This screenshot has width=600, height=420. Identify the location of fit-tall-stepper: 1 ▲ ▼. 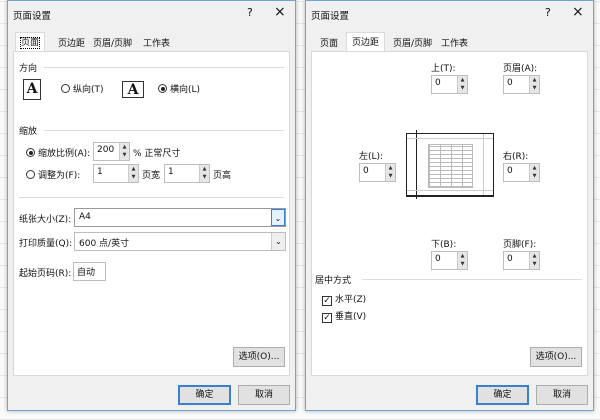
(187, 173).